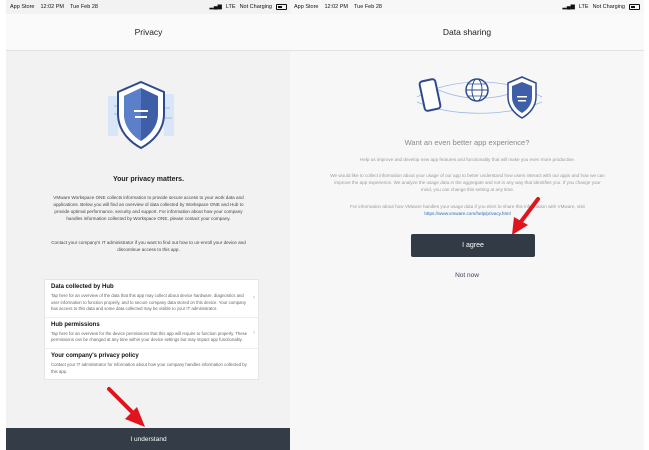 The width and height of the screenshot is (649, 450). I want to click on nav-bar: Privacy, so click(148, 32).